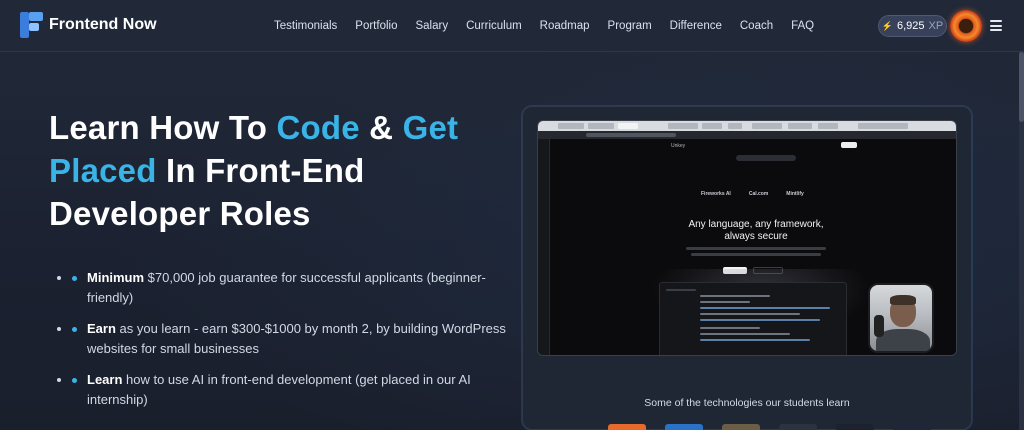  What do you see at coordinates (901, 318) in the screenshot?
I see `webcam-overlay` at bounding box center [901, 318].